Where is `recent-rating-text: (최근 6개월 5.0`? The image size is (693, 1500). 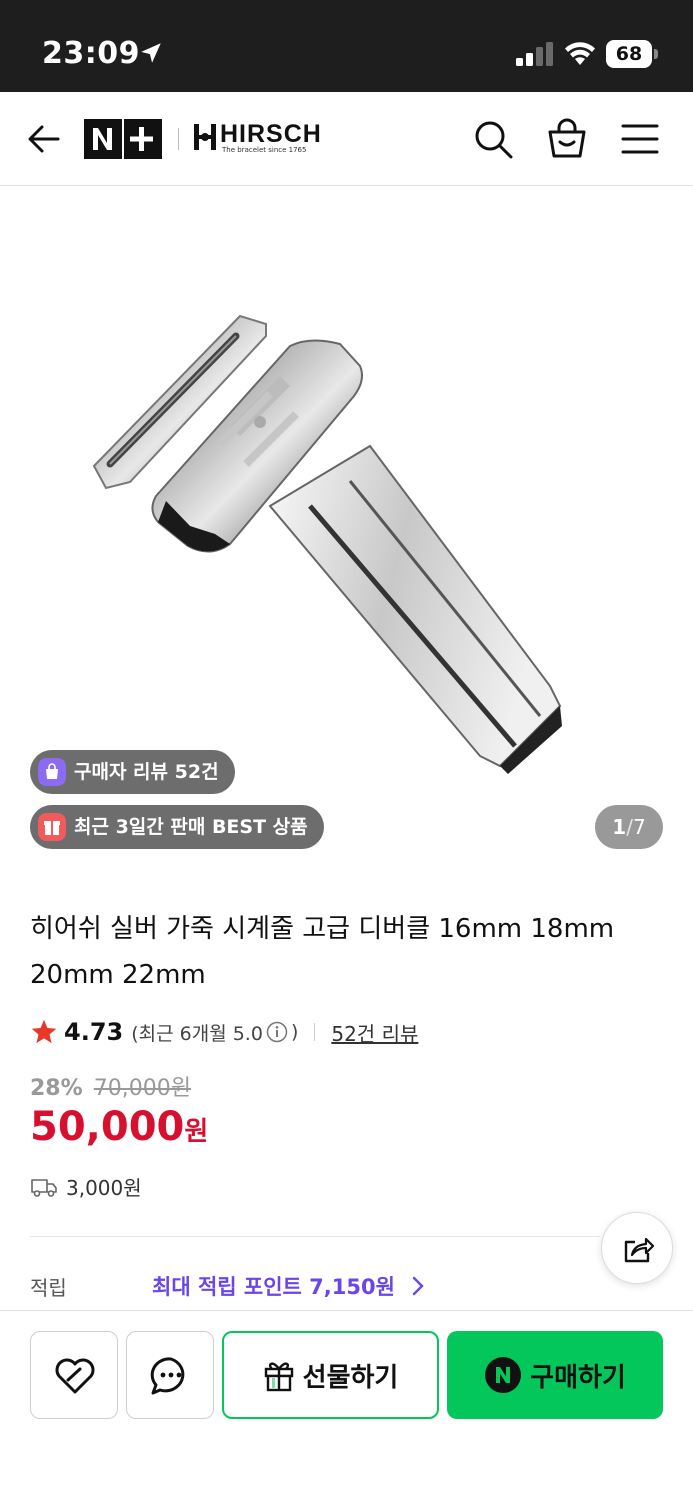
recent-rating-text: (최근 6개월 5.0 is located at coordinates (197, 1033).